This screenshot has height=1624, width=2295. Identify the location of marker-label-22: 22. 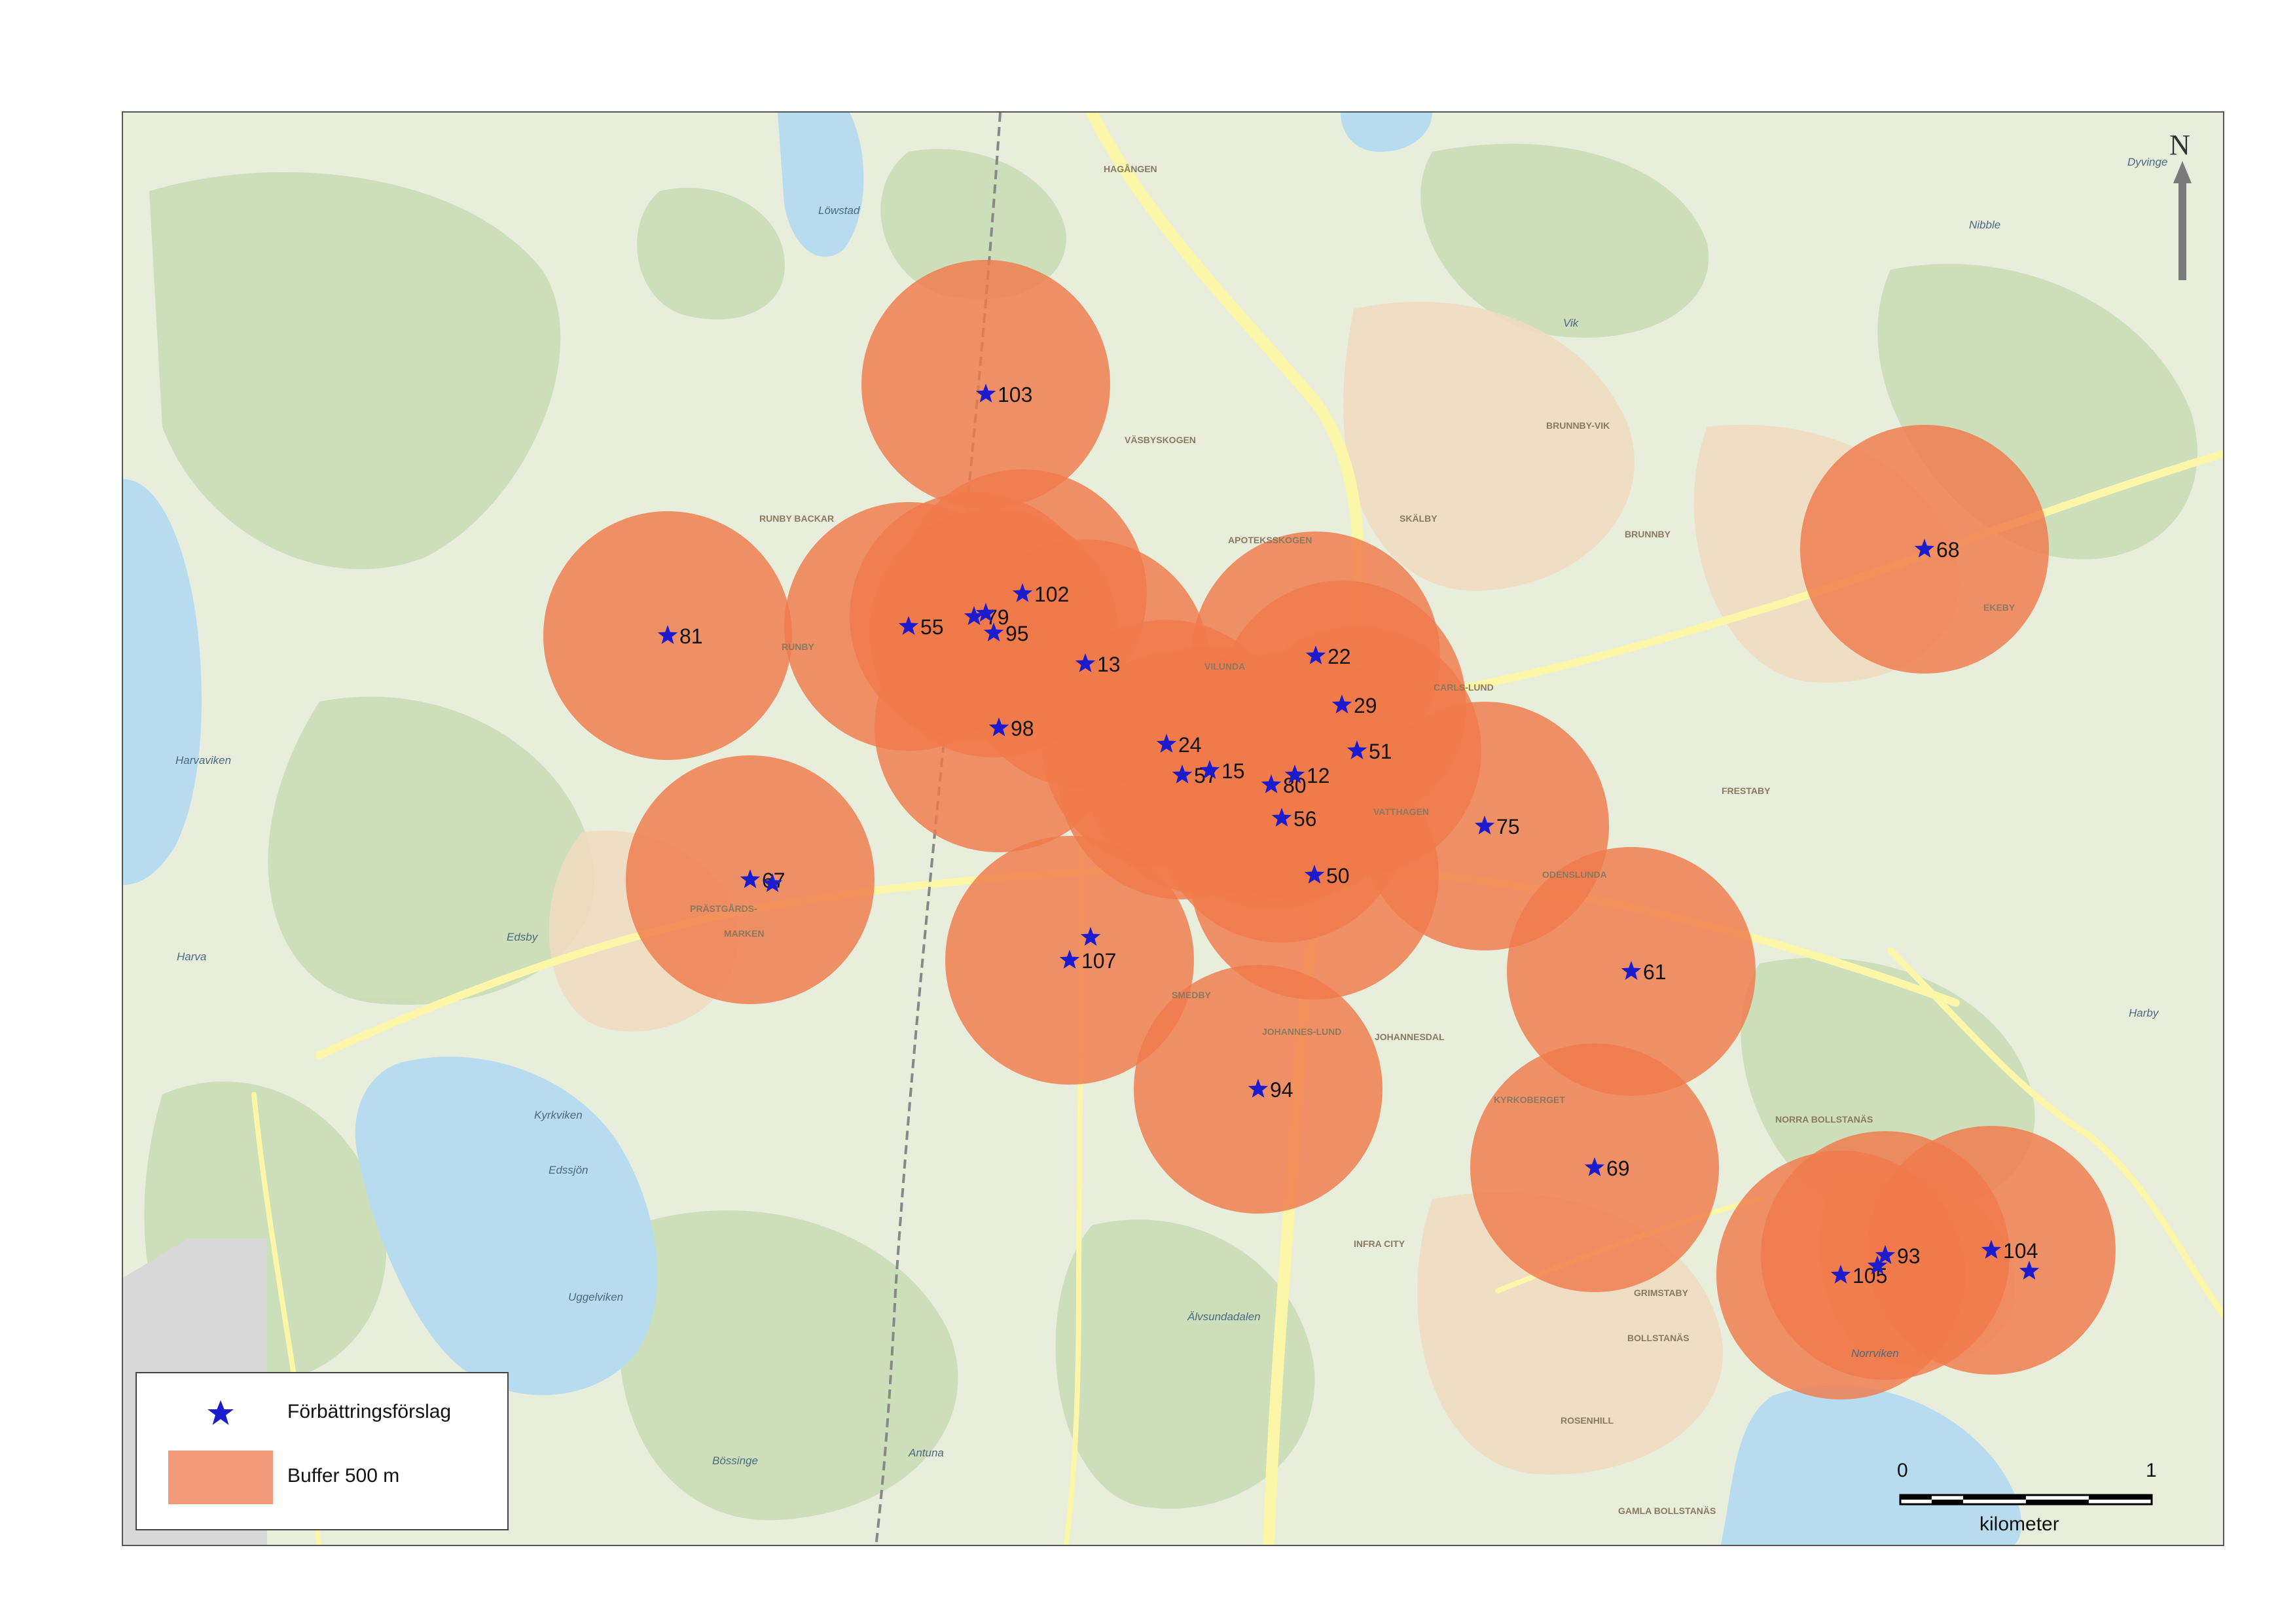
(1340, 656).